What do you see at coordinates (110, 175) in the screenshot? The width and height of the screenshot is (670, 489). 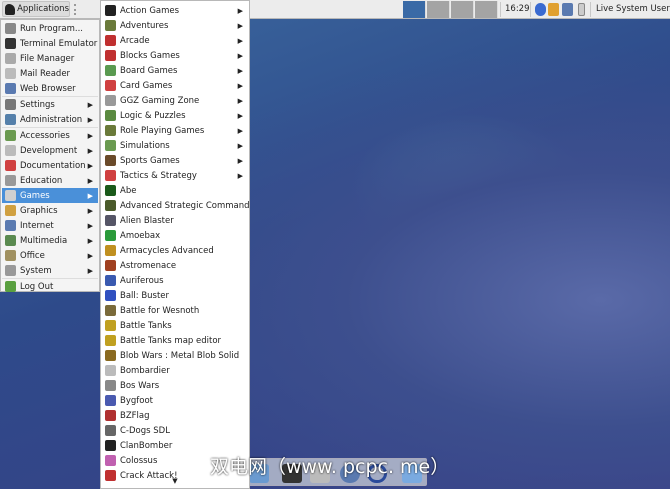 I see `strategy-icon` at bounding box center [110, 175].